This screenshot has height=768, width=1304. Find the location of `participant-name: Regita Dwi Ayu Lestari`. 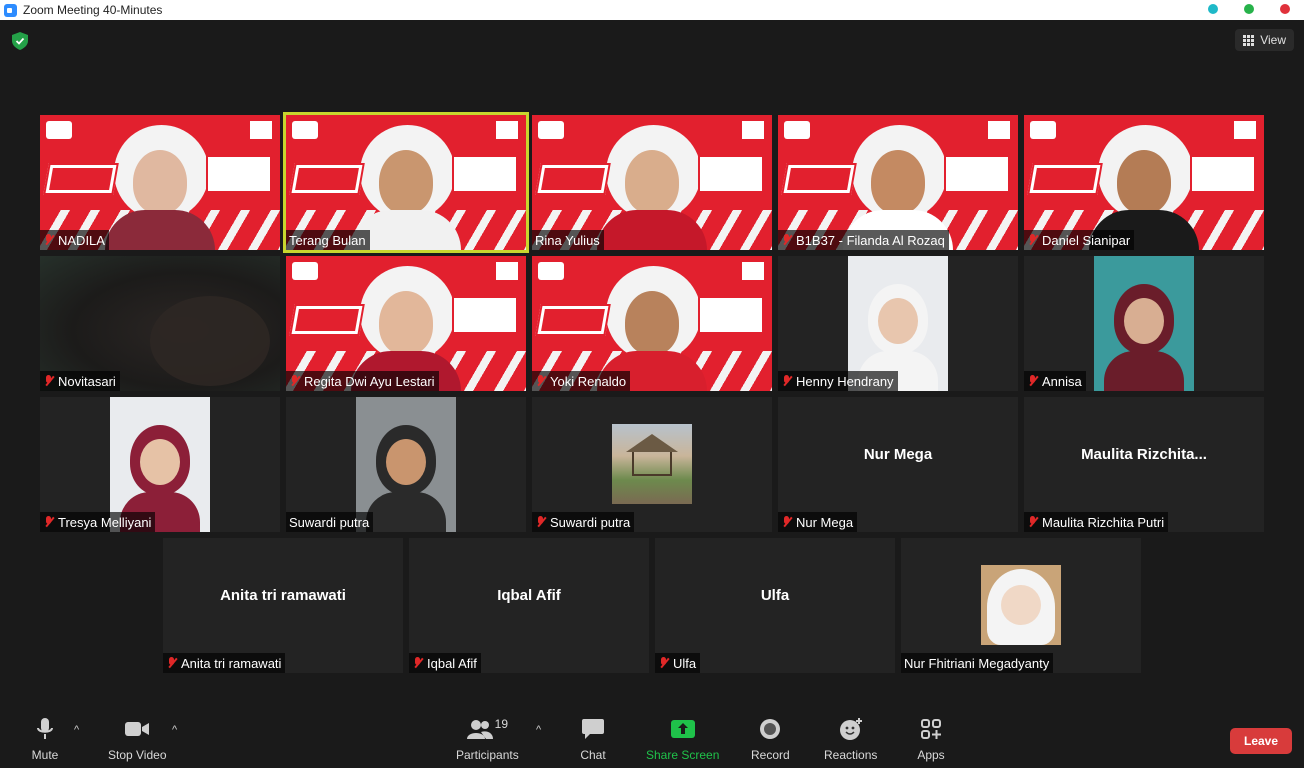

participant-name: Regita Dwi Ayu Lestari is located at coordinates (369, 381).